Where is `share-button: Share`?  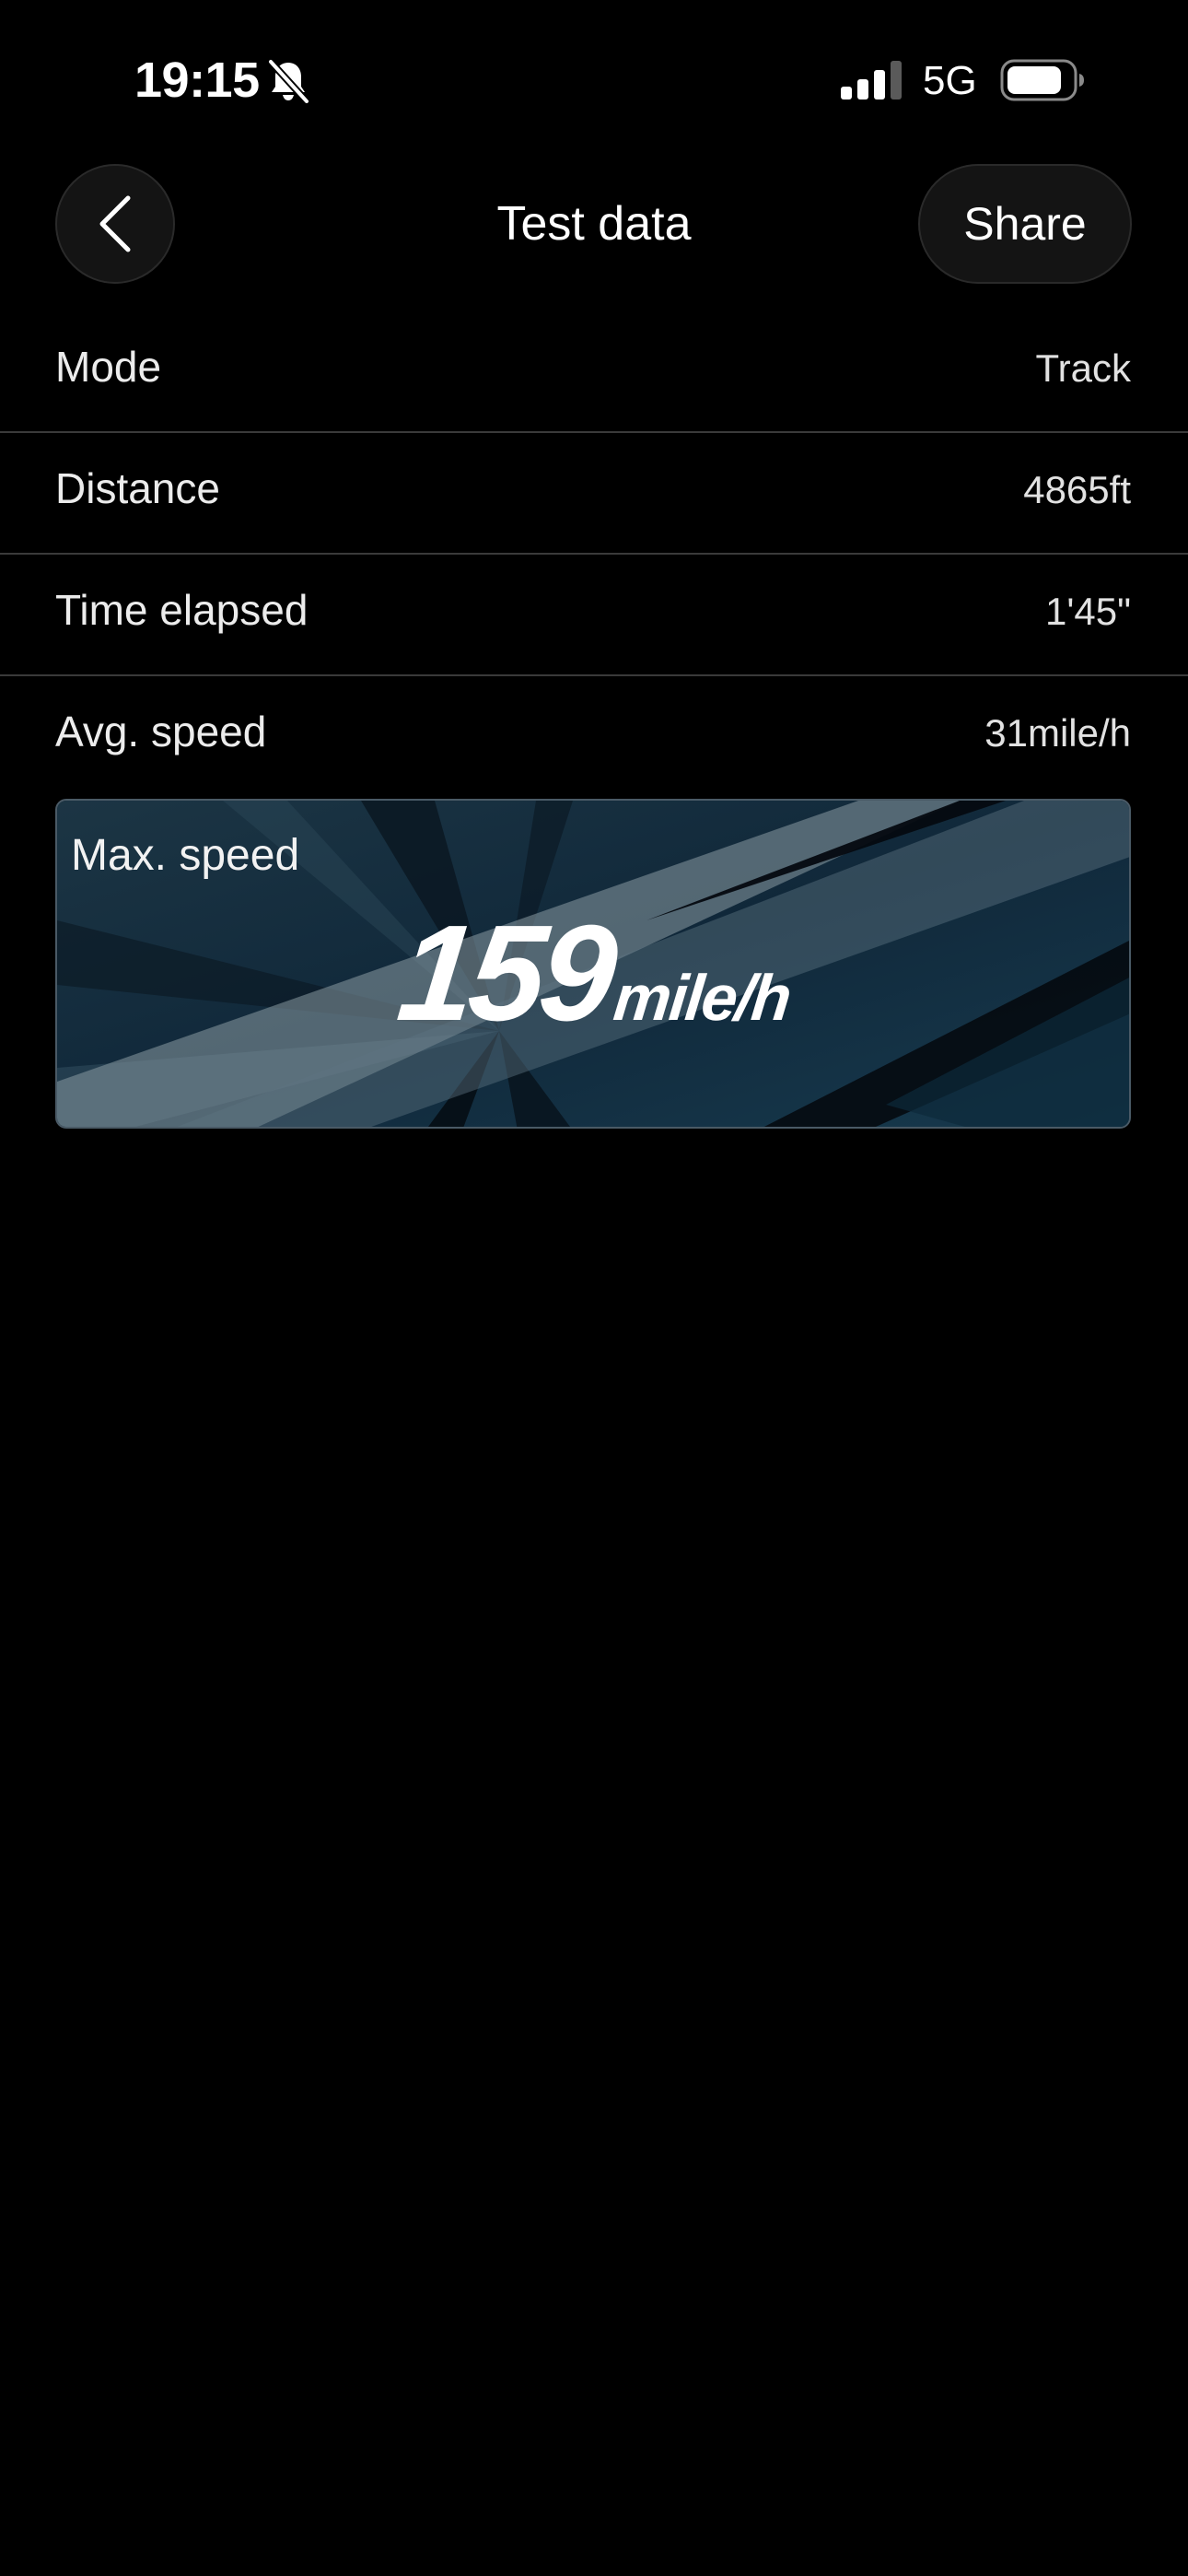
share-button: Share is located at coordinates (1025, 224).